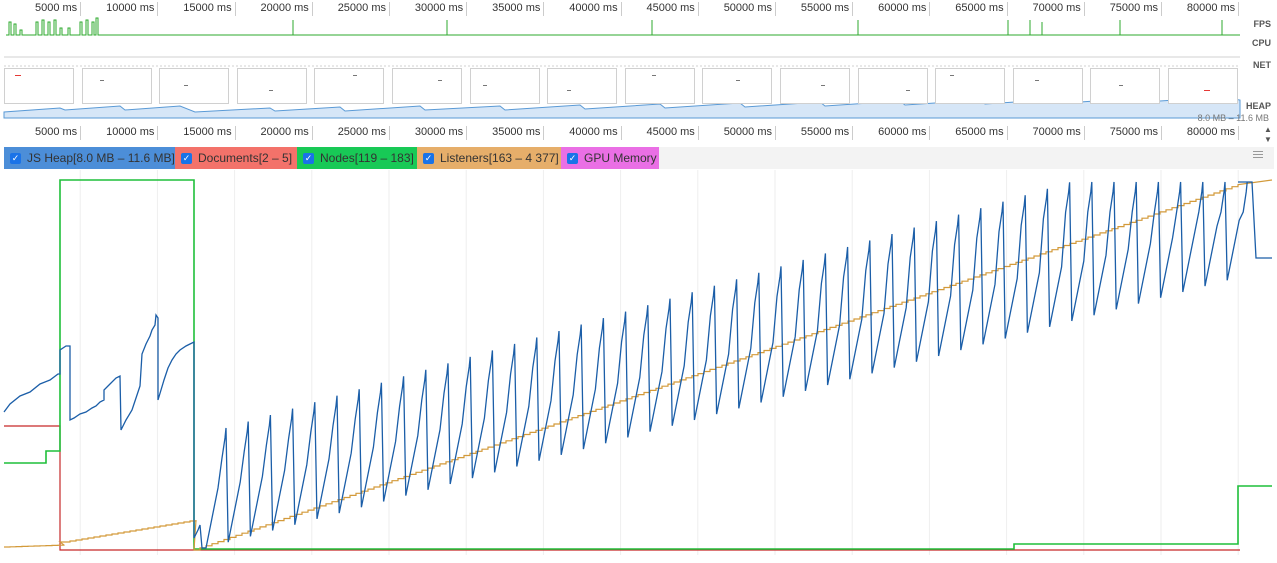  Describe the element at coordinates (1133, 132) in the screenshot. I see `ruler-tick-label: 75000 ms` at that location.